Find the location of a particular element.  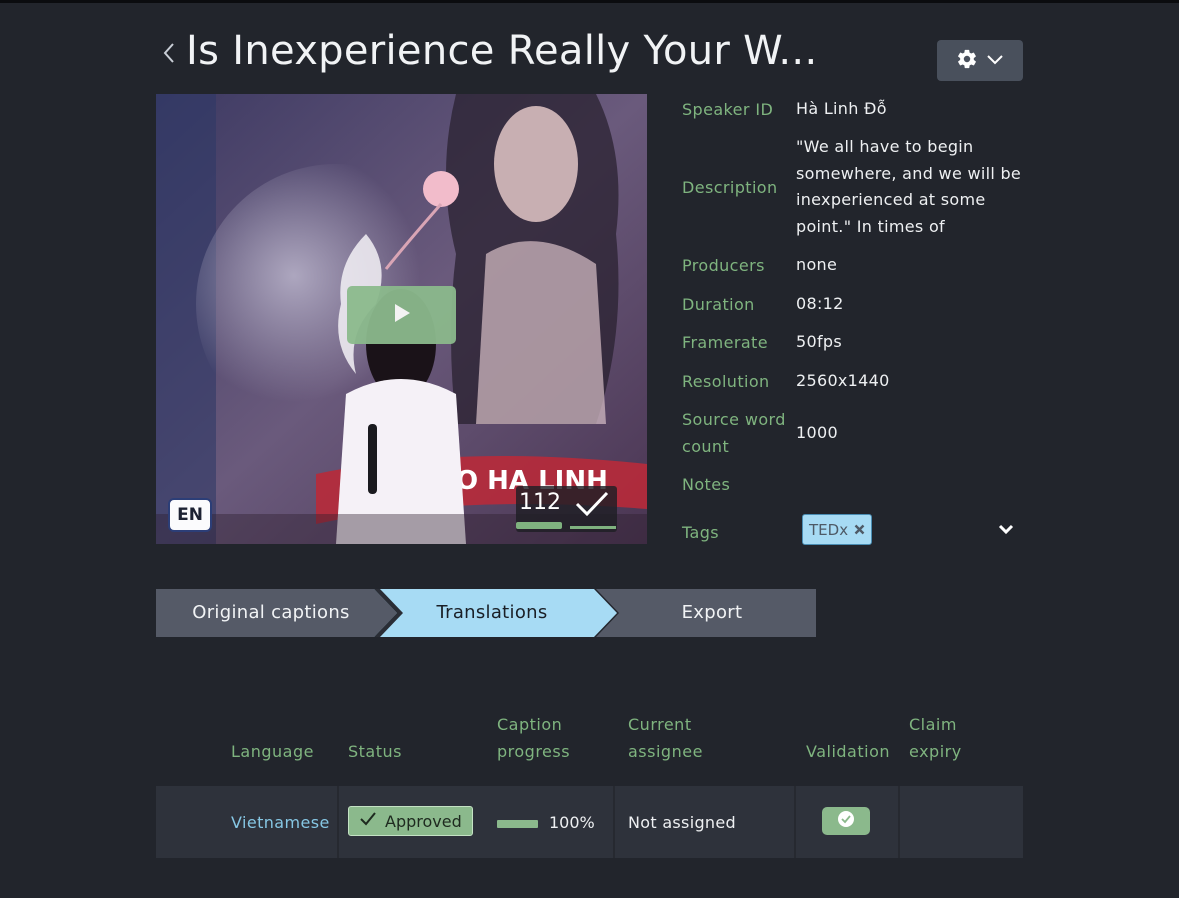

step-original-captions: Original captions is located at coordinates (271, 613).